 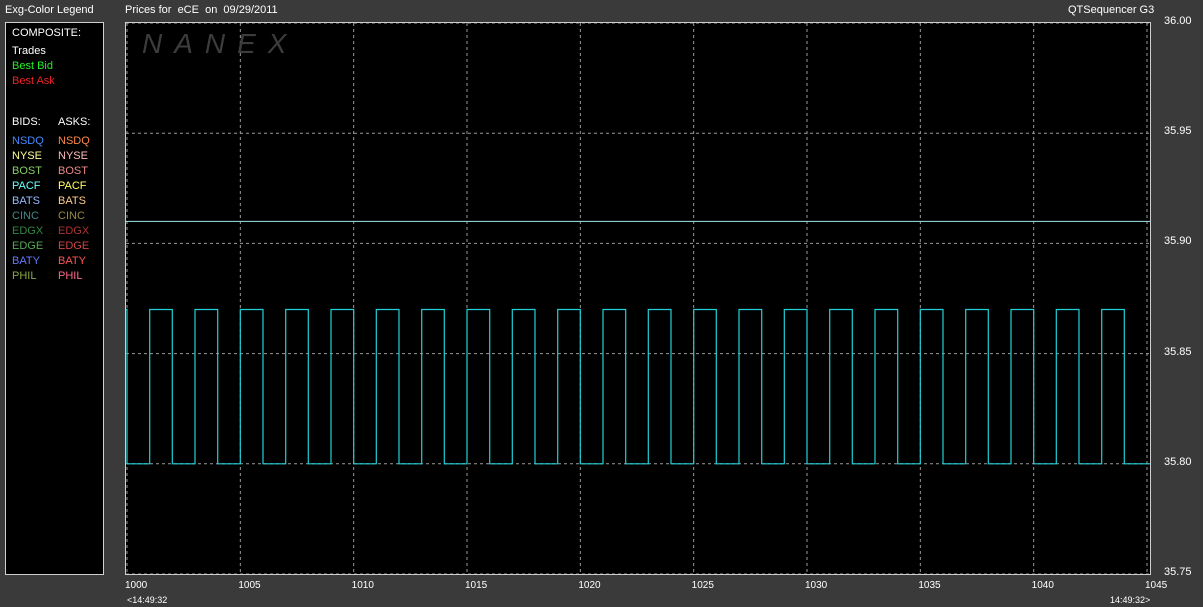 I want to click on legend-bid-item: NYSE, so click(x=27, y=156).